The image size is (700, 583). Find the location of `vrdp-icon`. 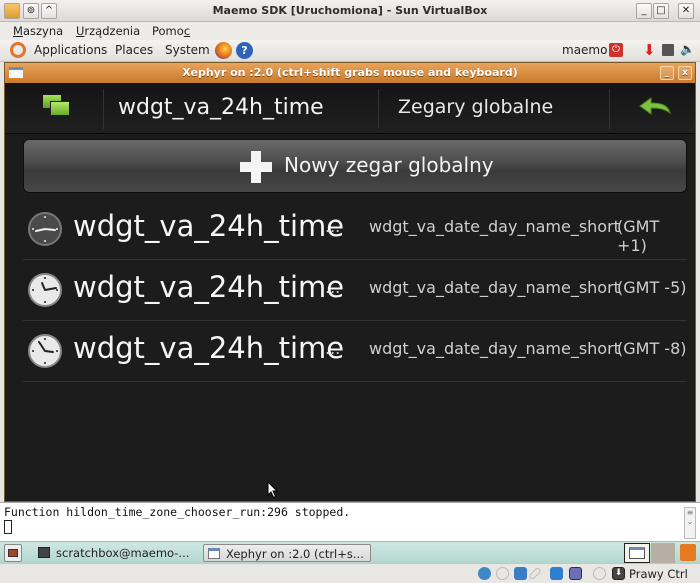

vrdp-icon is located at coordinates (575, 573).